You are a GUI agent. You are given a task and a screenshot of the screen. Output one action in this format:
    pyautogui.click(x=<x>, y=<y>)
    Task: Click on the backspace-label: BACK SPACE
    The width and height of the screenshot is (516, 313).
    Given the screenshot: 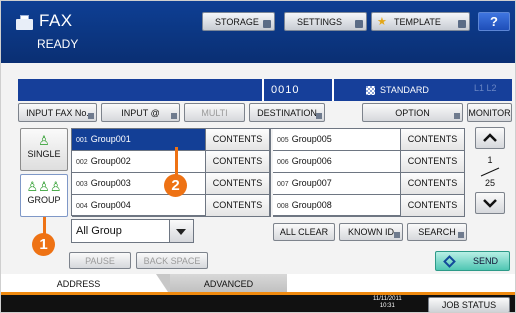 What is the action you would take?
    pyautogui.click(x=172, y=261)
    